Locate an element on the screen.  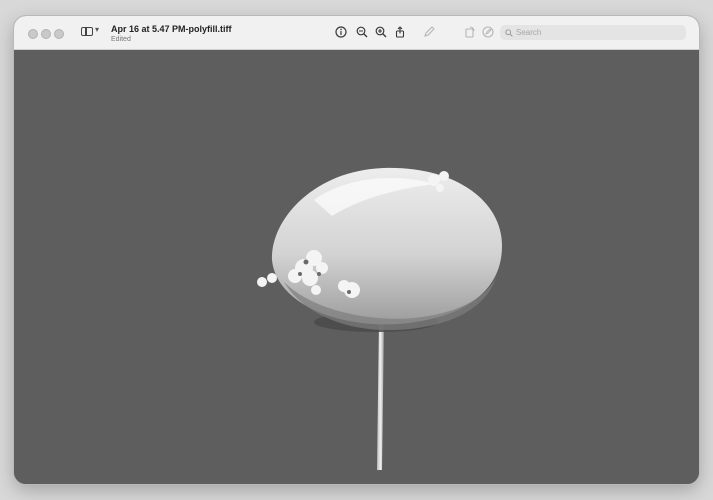
chevron-down-icon: ▾ is located at coordinates (97, 29).